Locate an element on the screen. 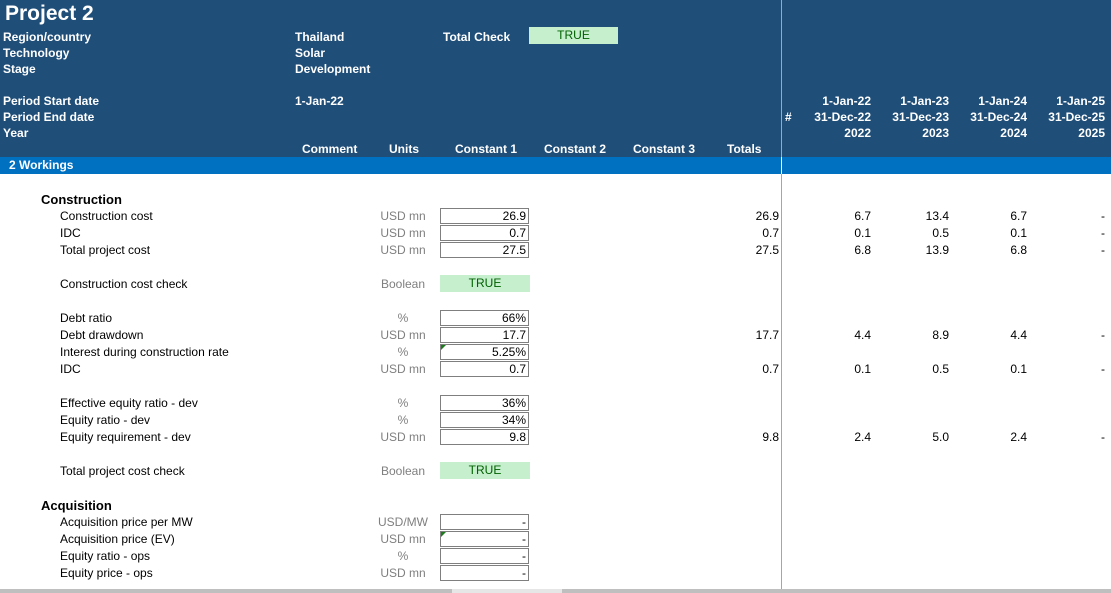  col-header-constant-1: Constant 1 is located at coordinates (486, 149).